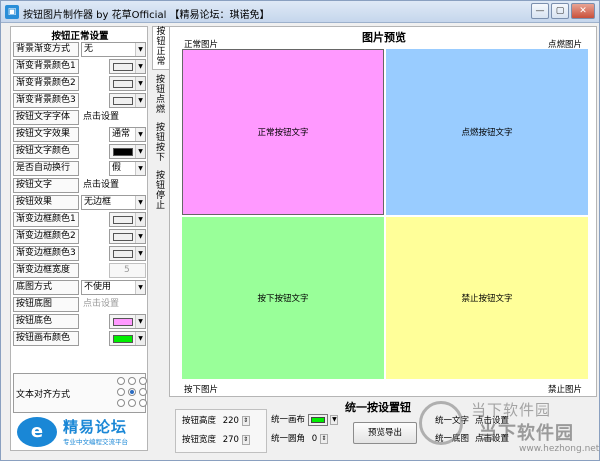 This screenshot has height=461, width=600. Describe the element at coordinates (160, 110) in the screenshot. I see `tab-char: 燃` at that location.